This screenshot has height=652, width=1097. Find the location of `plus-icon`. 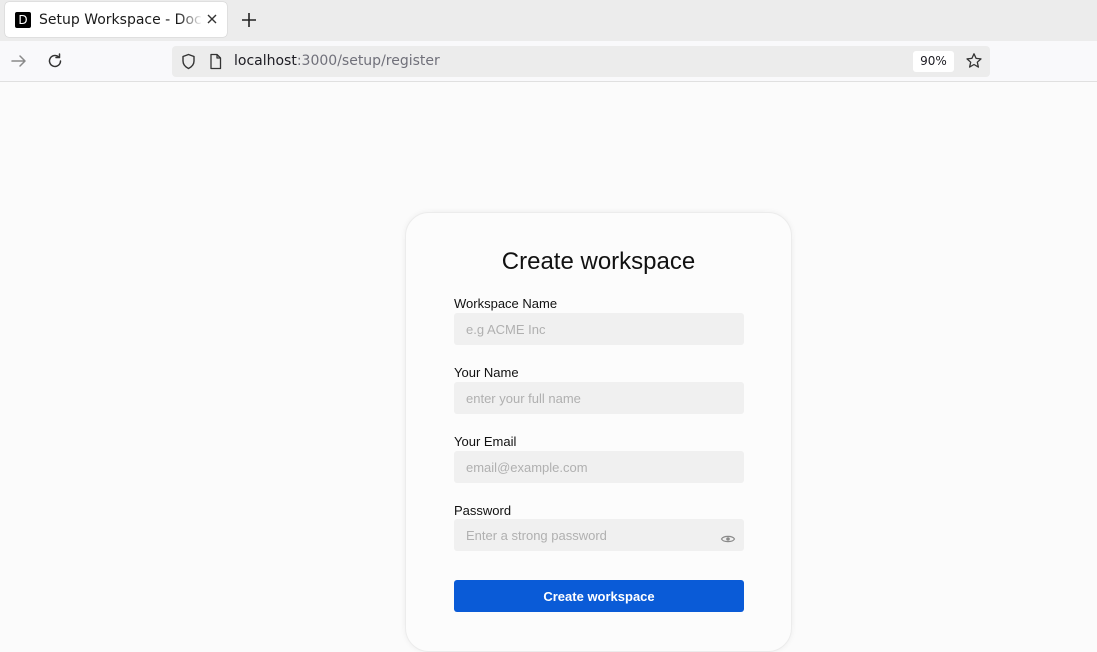

plus-icon is located at coordinates (249, 20).